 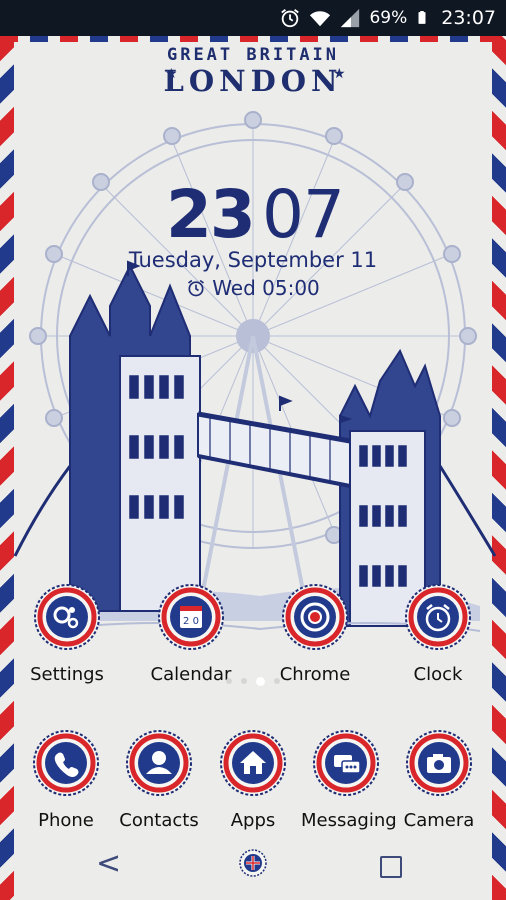 I want to click on back-button: <, so click(x=108, y=863).